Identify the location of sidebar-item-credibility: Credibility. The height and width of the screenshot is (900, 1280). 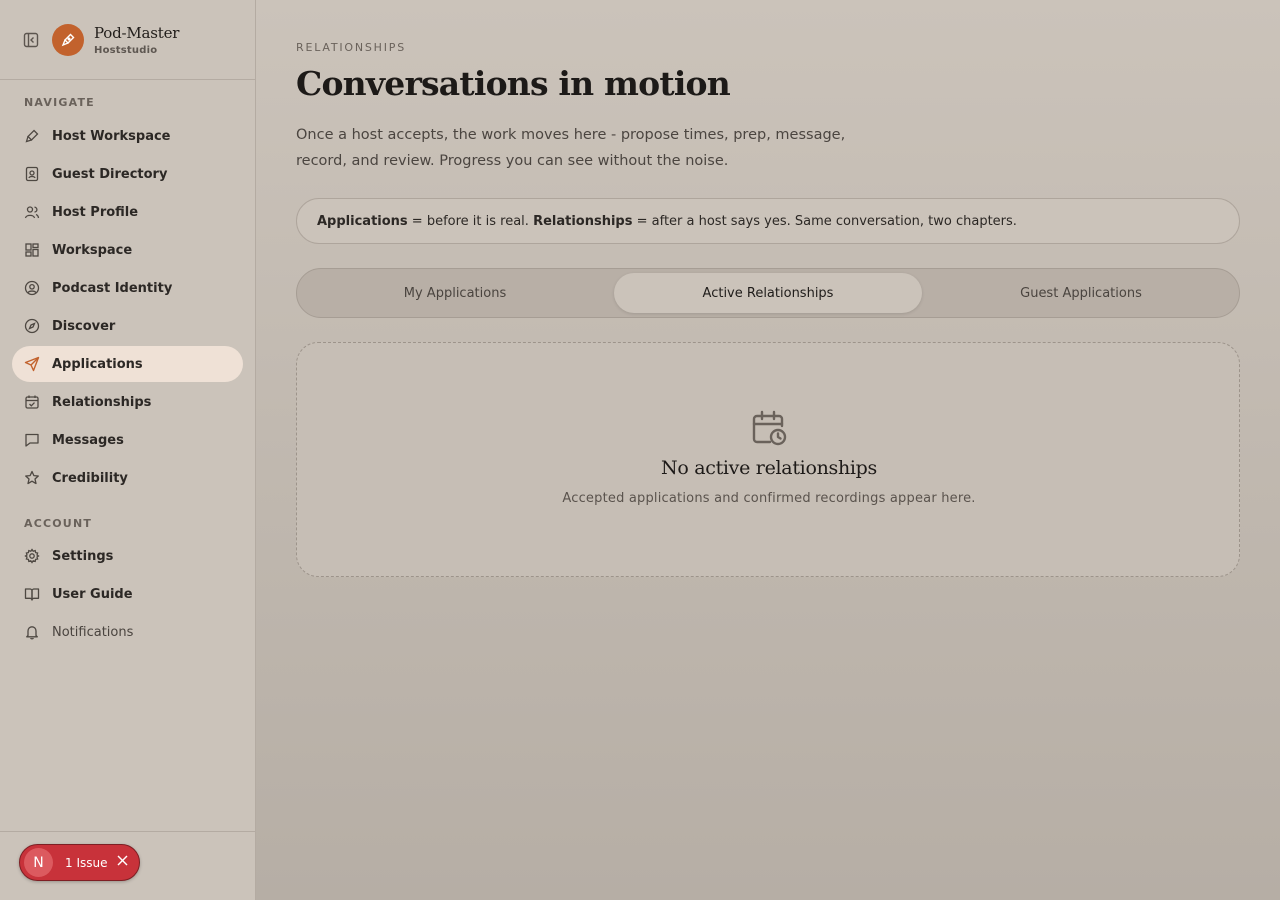
(127, 478).